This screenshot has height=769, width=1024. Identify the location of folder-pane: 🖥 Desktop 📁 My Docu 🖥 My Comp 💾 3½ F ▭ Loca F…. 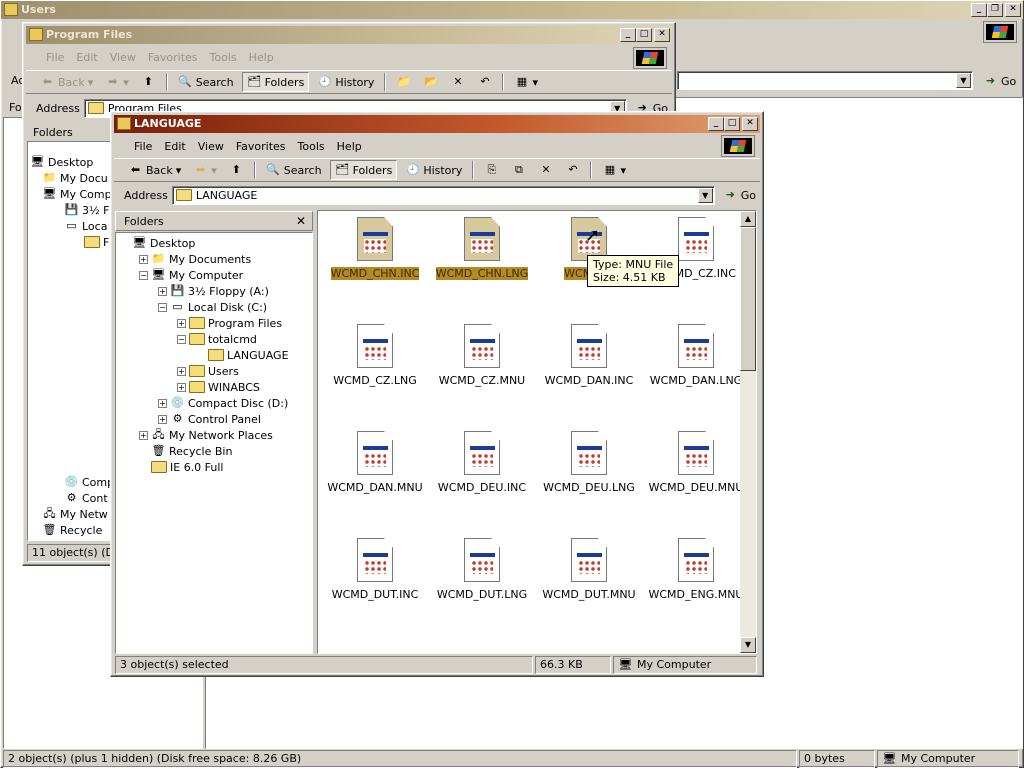
(70, 341).